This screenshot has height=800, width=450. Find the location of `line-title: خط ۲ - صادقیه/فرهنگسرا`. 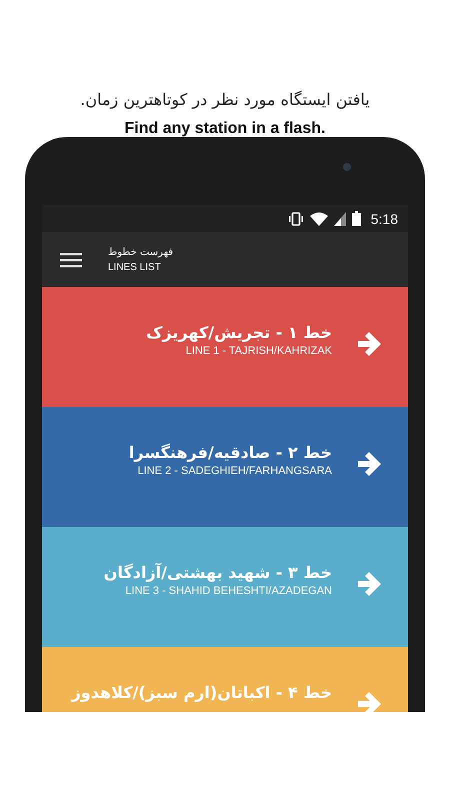

line-title: خط ۲ - صادقیه/فرهنگسرا is located at coordinates (230, 452).